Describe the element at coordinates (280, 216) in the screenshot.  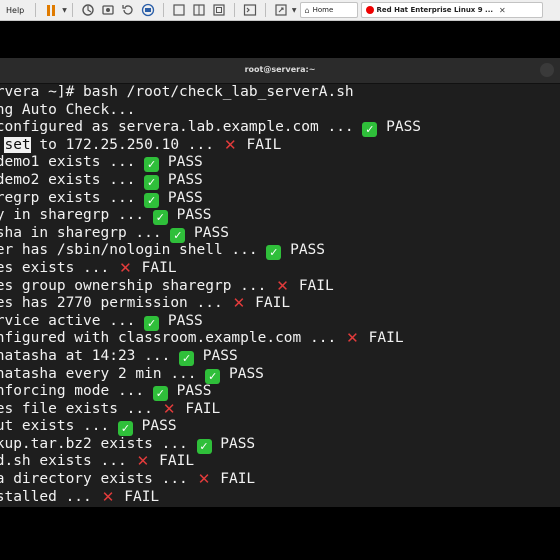
I see `terminal-line: ry in sharegrp ... ✓ PASS` at that location.